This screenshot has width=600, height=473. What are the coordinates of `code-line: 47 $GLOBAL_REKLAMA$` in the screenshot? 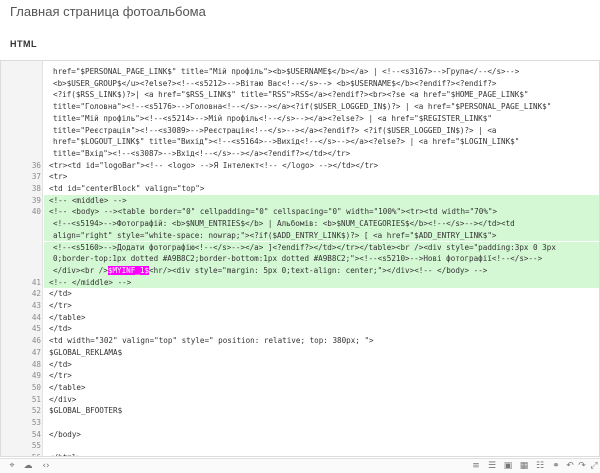 It's located at (300, 353).